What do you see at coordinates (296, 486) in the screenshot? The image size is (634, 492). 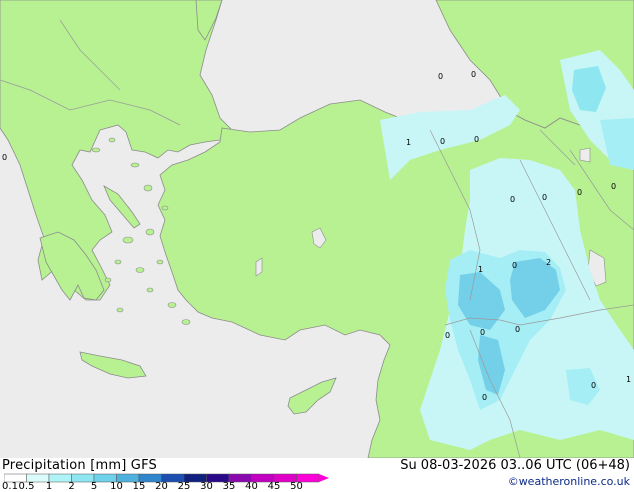 I see `color-scale-label: 50` at bounding box center [296, 486].